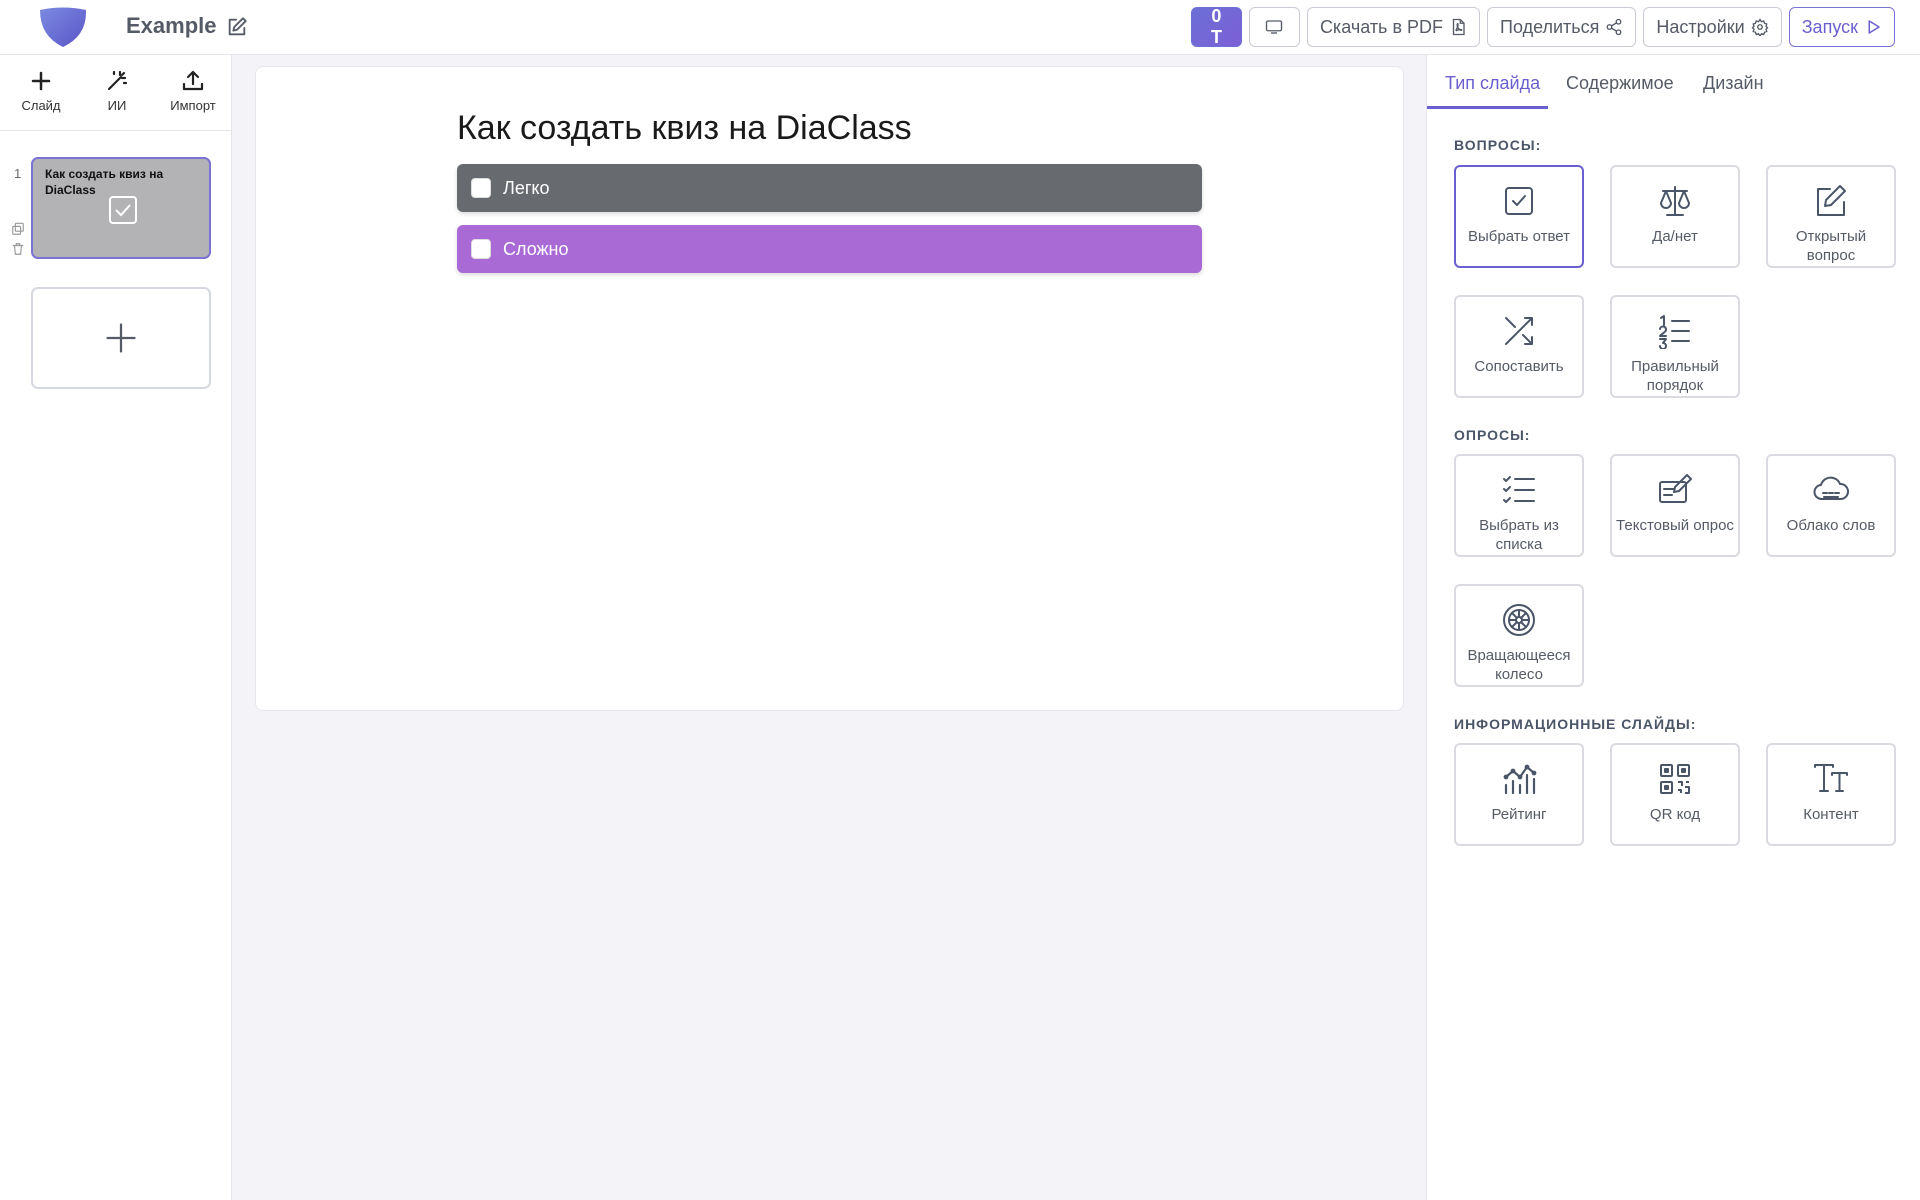  Describe the element at coordinates (104, 182) in the screenshot. I see `slide-thumbnail-title: Как создать квиз на DiaClass` at that location.